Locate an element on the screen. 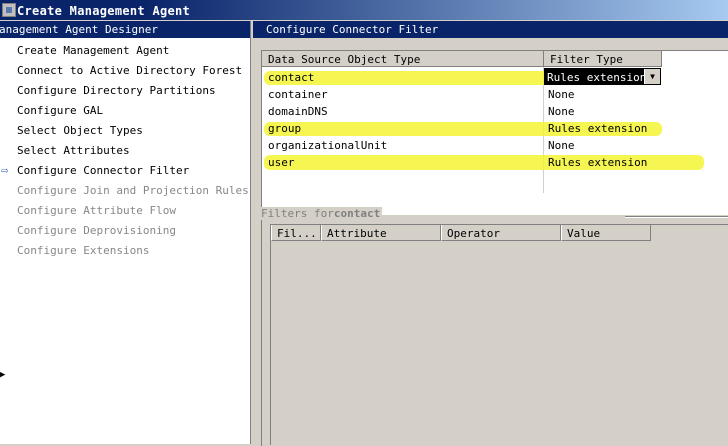 The width and height of the screenshot is (728, 446). nav-item-label: Create Management Agent is located at coordinates (93, 50).